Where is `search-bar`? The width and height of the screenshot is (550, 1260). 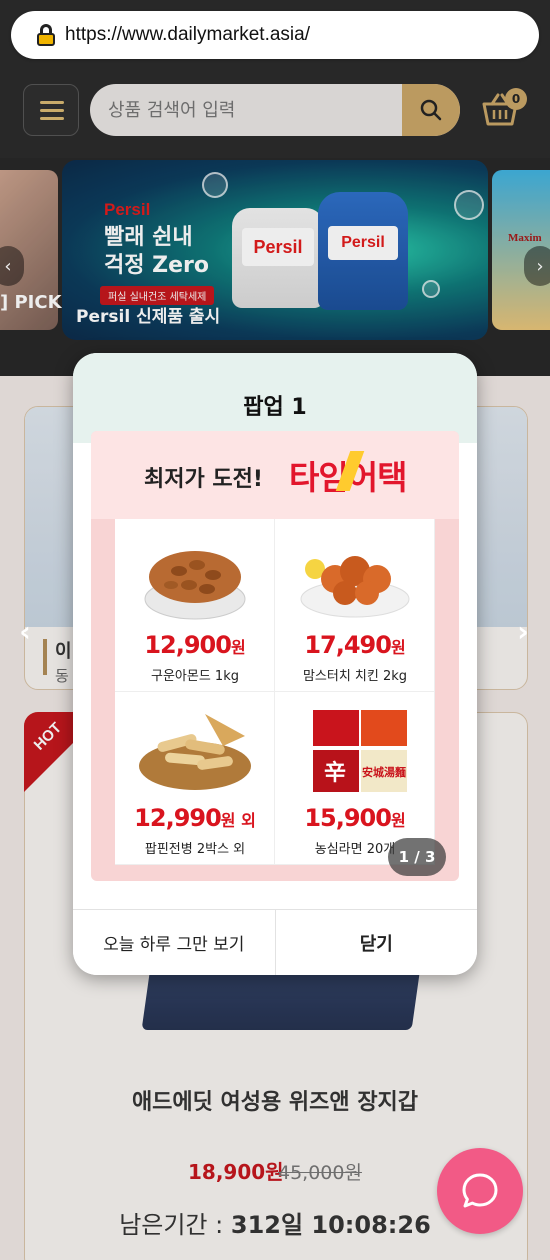
search-bar is located at coordinates (275, 110).